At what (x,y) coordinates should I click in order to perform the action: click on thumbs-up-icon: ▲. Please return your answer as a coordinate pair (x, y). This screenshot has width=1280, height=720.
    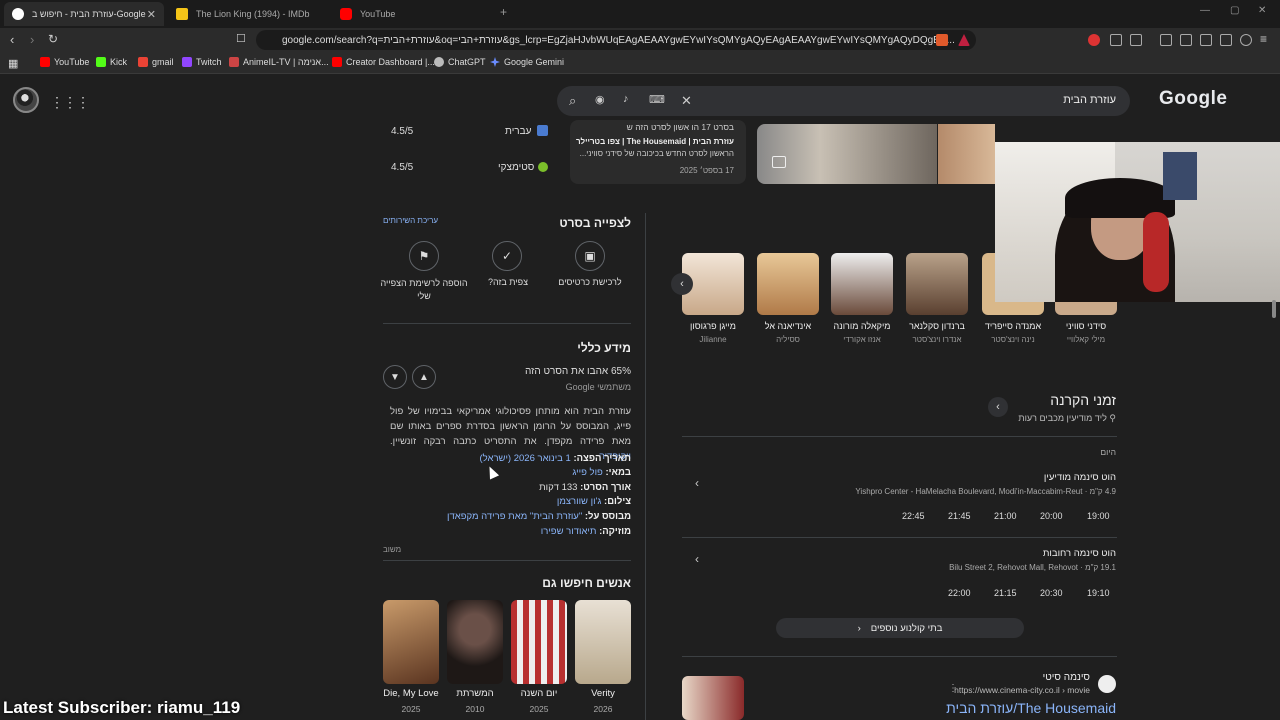
    Looking at the image, I should click on (424, 377).